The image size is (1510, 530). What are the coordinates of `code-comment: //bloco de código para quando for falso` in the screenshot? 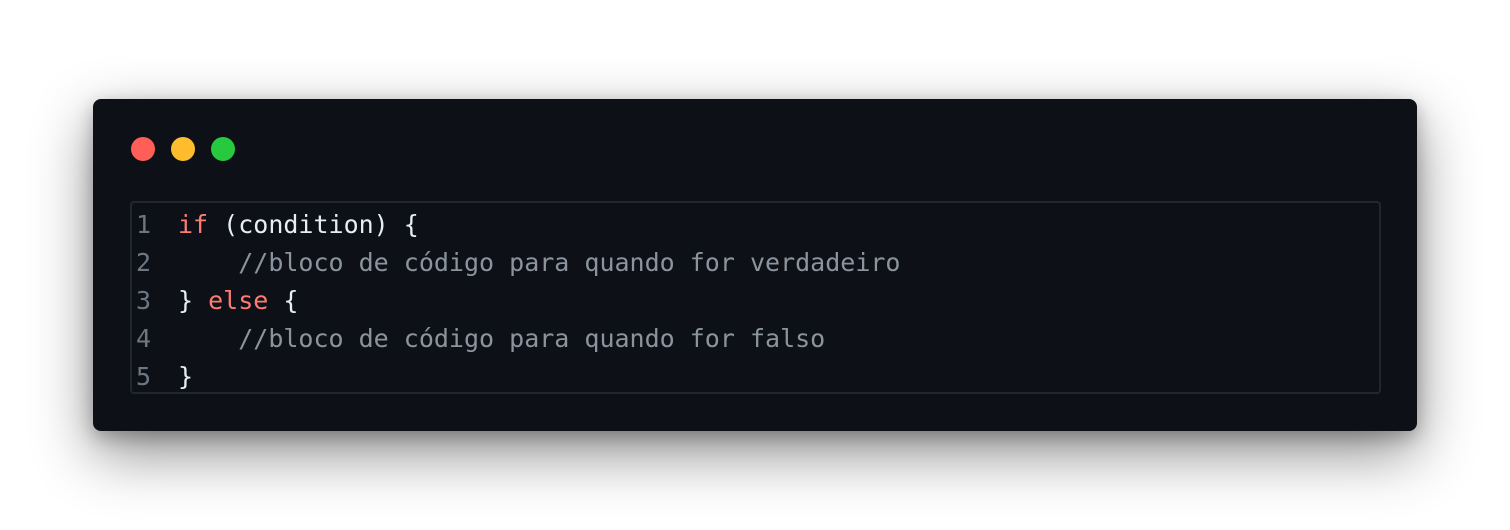 It's located at (532, 338).